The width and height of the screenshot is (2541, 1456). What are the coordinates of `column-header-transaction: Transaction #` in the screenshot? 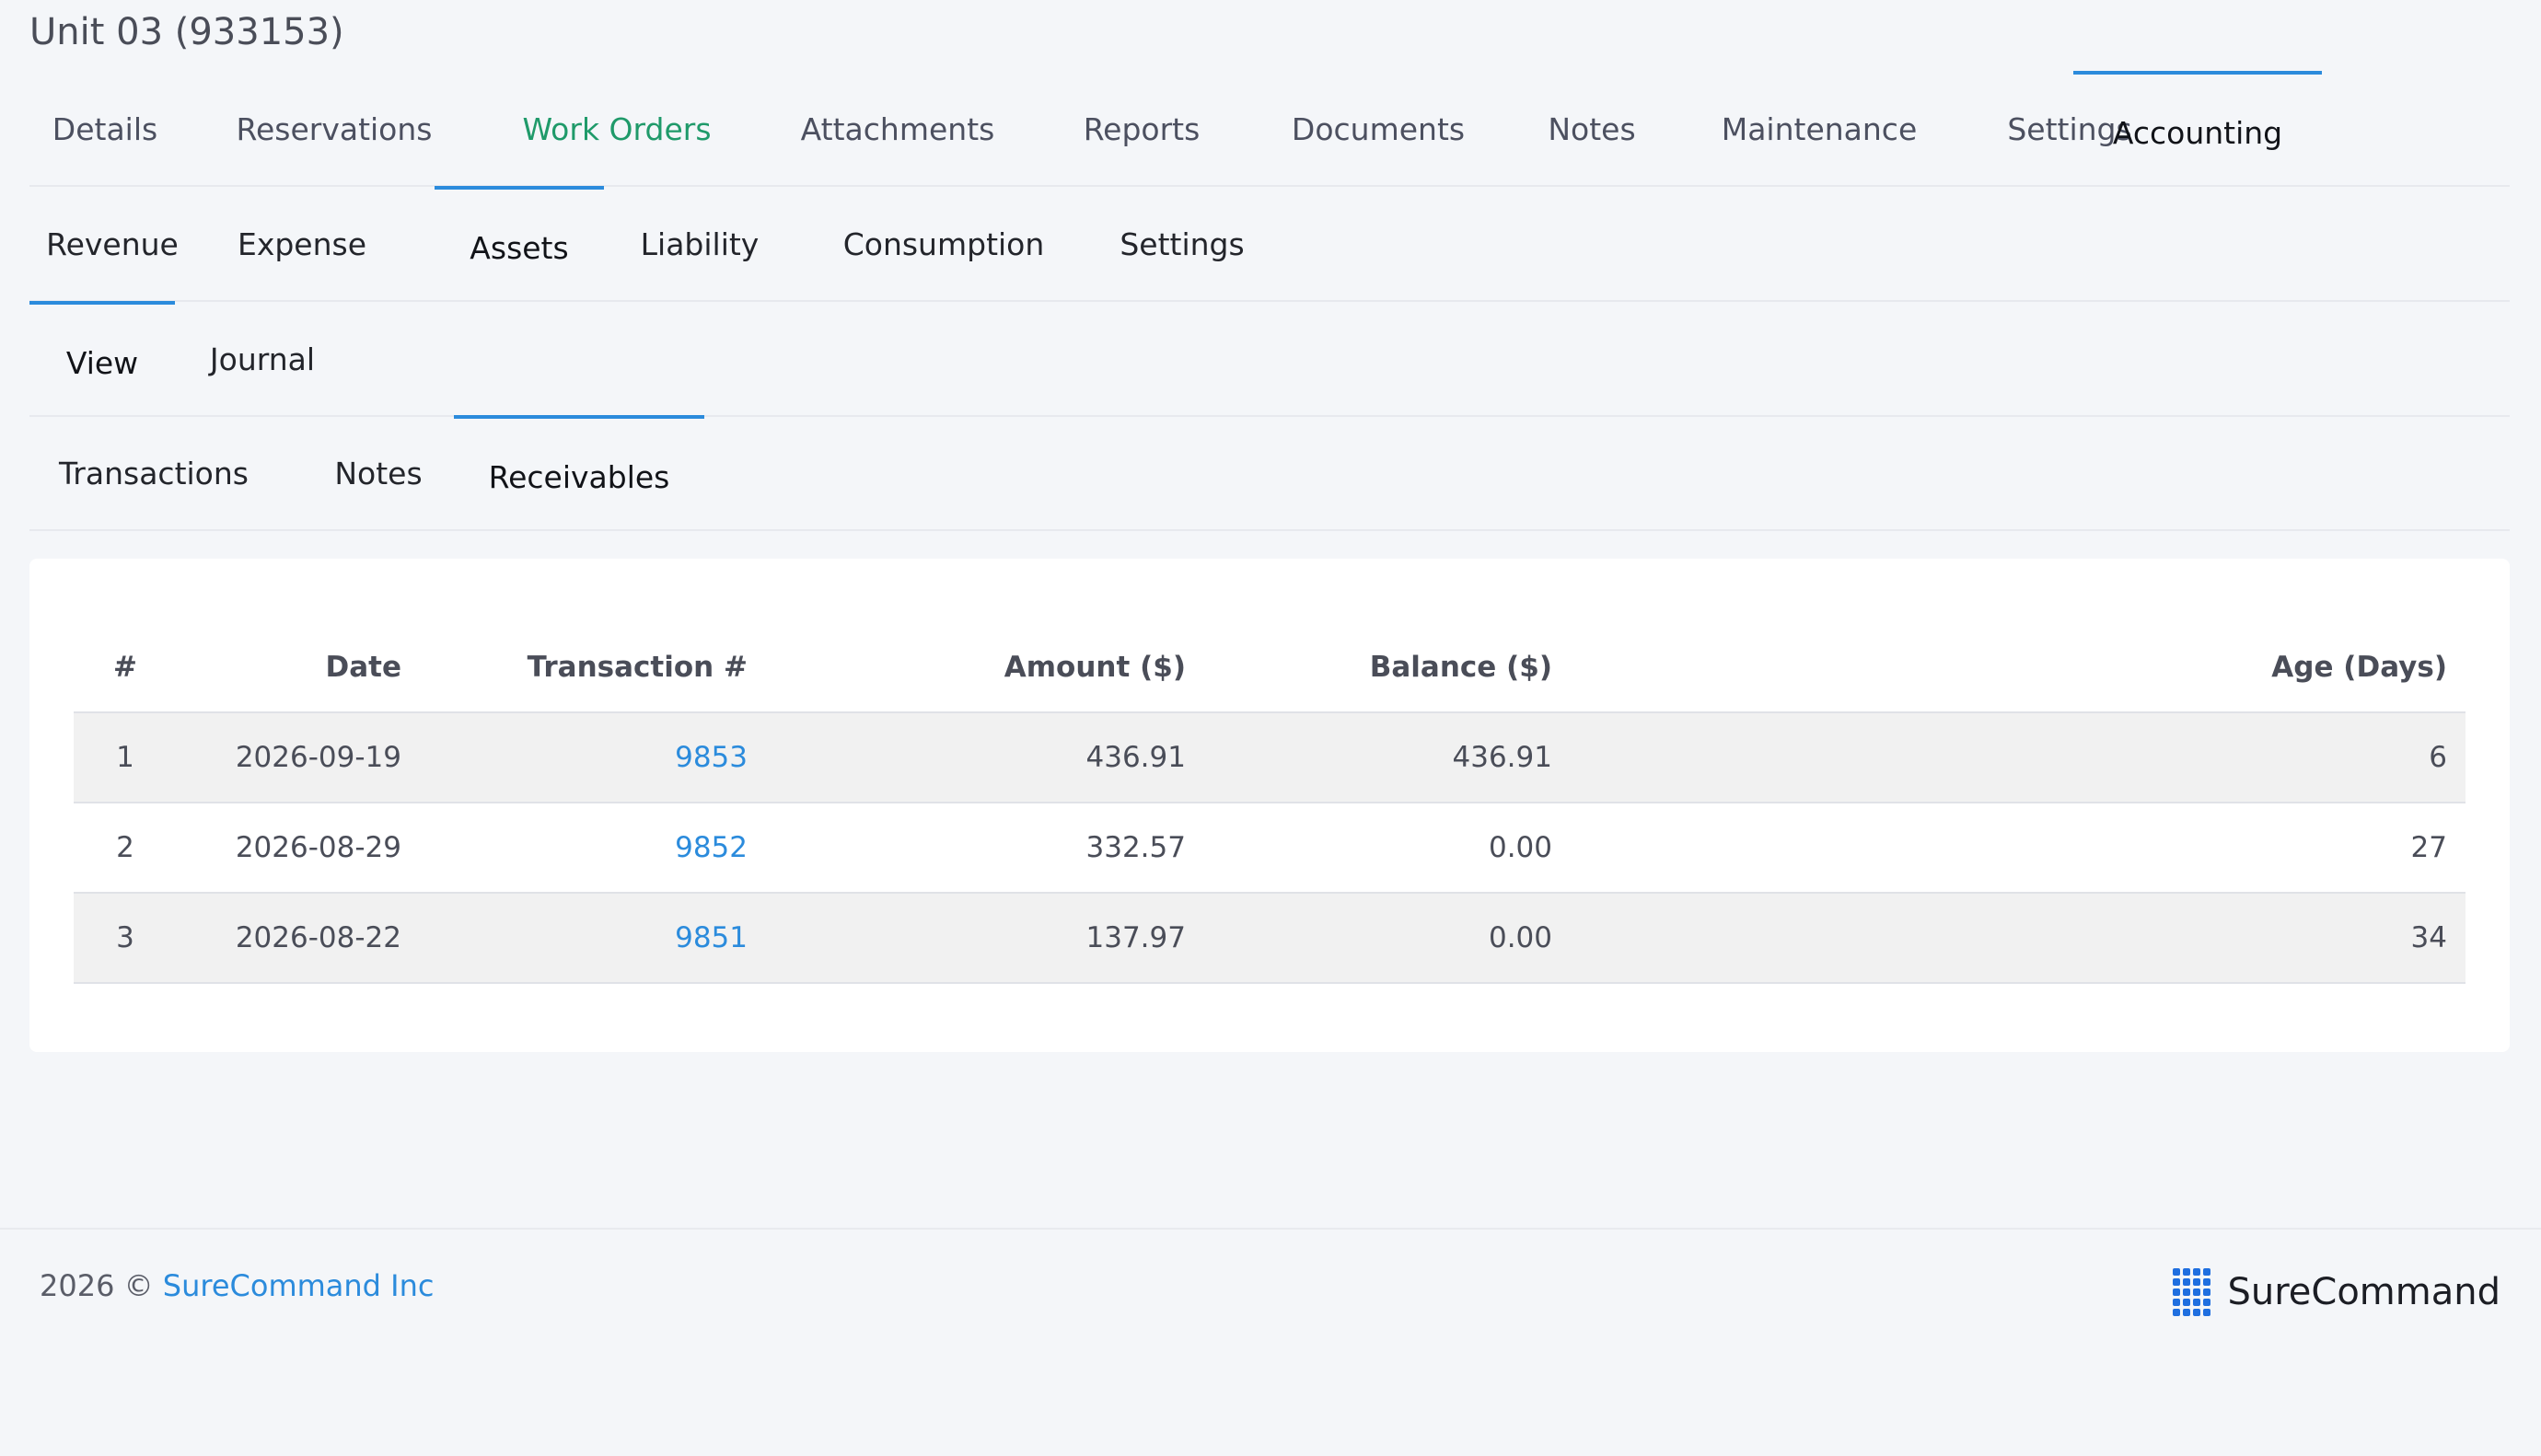 It's located at (593, 668).